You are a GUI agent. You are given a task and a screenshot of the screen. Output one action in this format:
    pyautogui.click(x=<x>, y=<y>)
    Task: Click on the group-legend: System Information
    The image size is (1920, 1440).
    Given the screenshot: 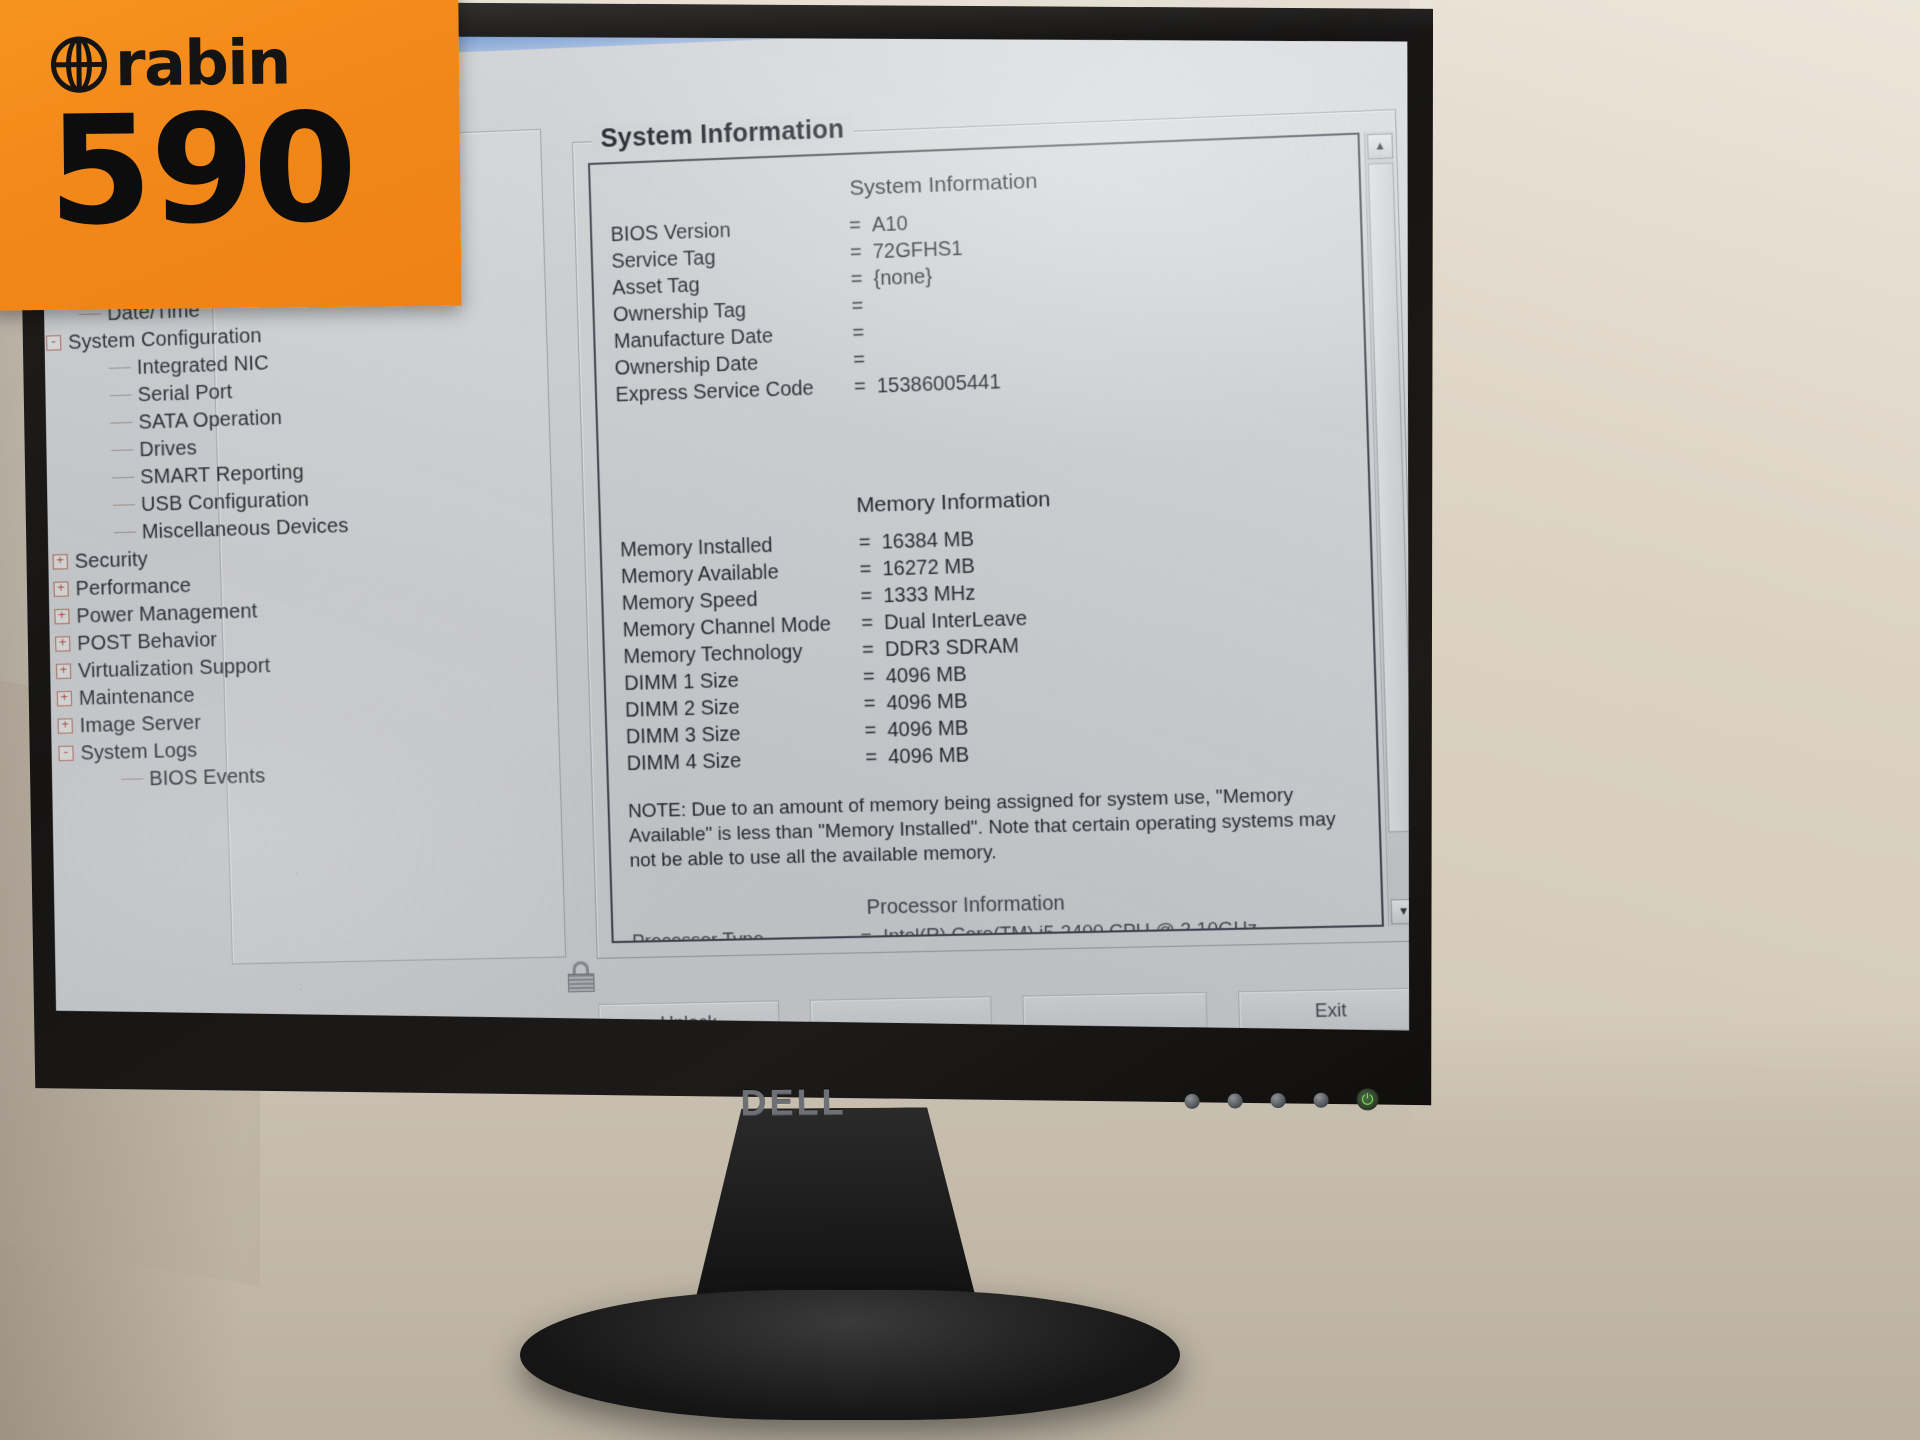 What is the action you would take?
    pyautogui.click(x=722, y=134)
    